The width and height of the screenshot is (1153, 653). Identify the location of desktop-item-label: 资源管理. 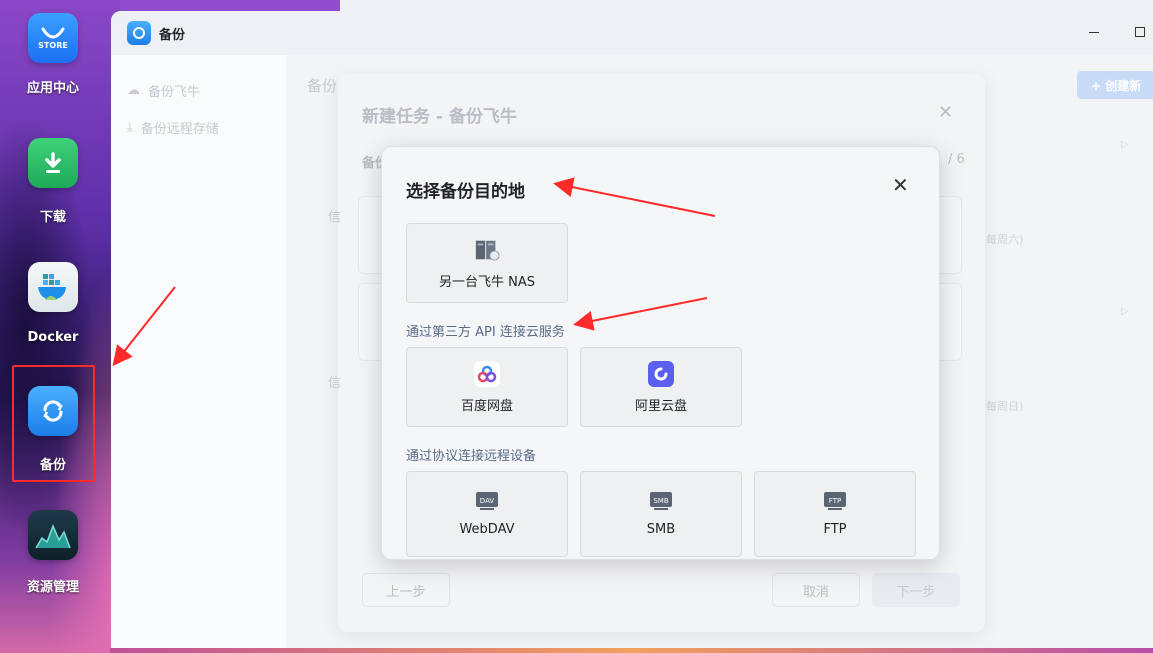
(52, 587).